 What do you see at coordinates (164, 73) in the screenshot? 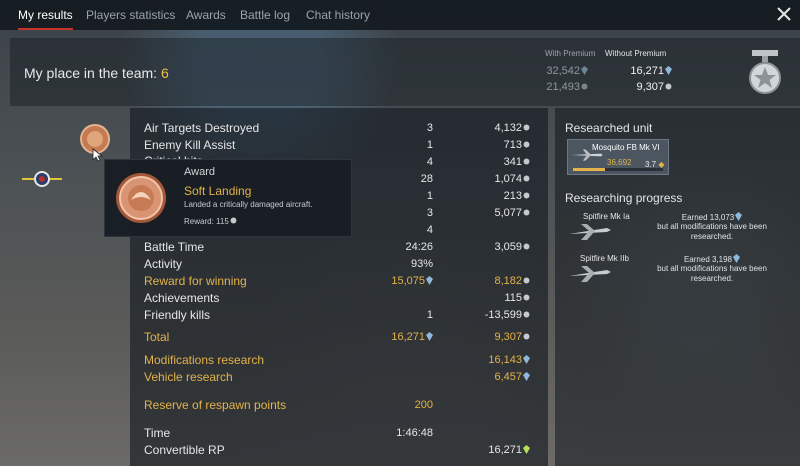
I see `team-place-value: 6` at bounding box center [164, 73].